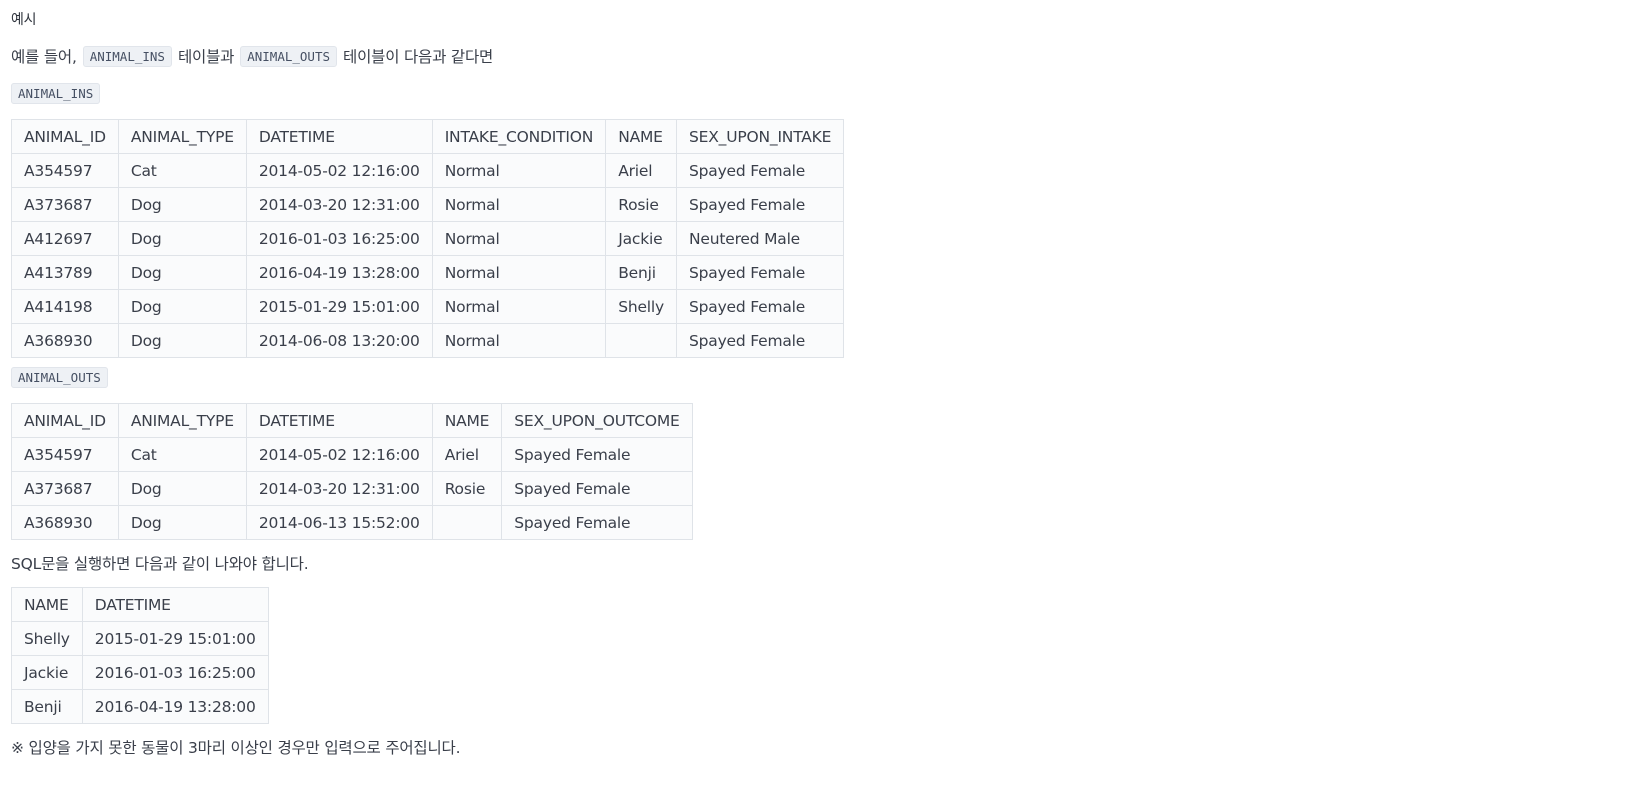 The height and width of the screenshot is (794, 1637). I want to click on table-cell: A413789, so click(65, 272).